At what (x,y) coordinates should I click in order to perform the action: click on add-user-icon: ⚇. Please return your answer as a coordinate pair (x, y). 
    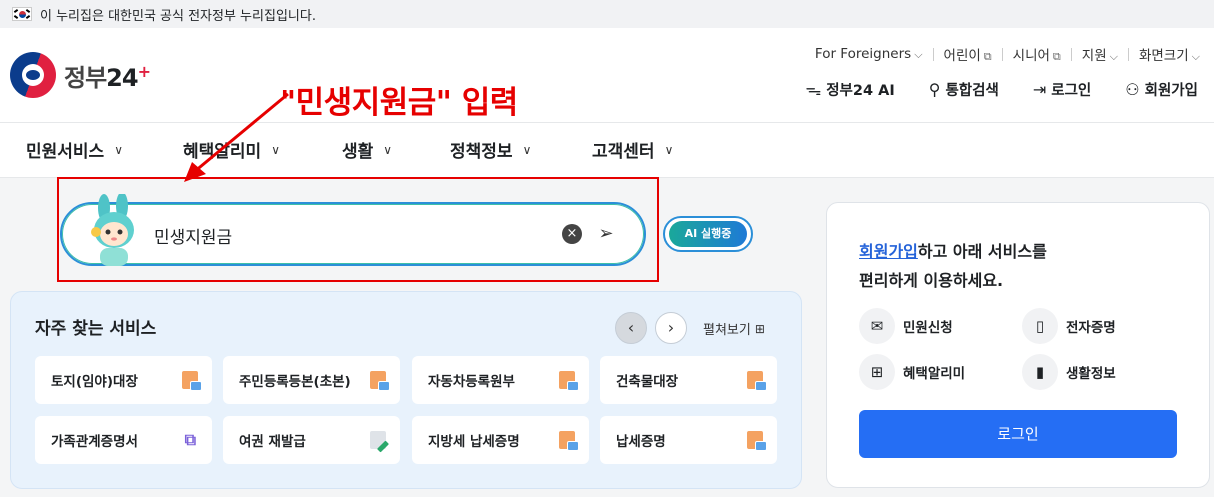
    Looking at the image, I should click on (1132, 89).